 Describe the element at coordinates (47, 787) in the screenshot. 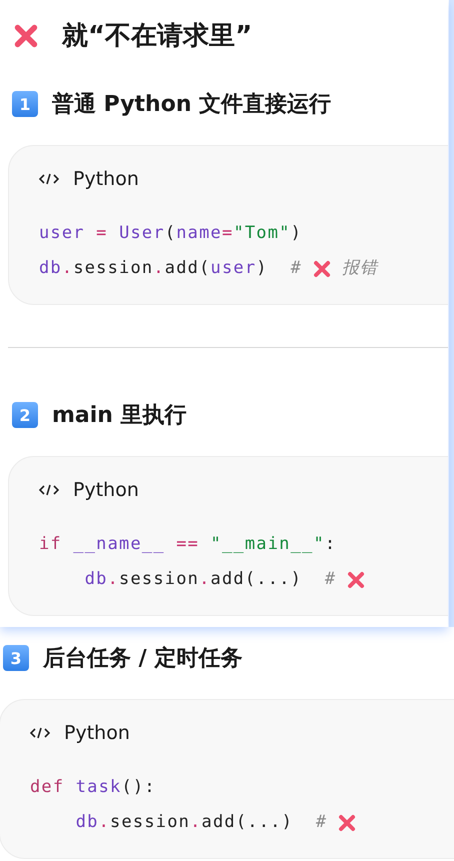

I see `code-token: def` at that location.